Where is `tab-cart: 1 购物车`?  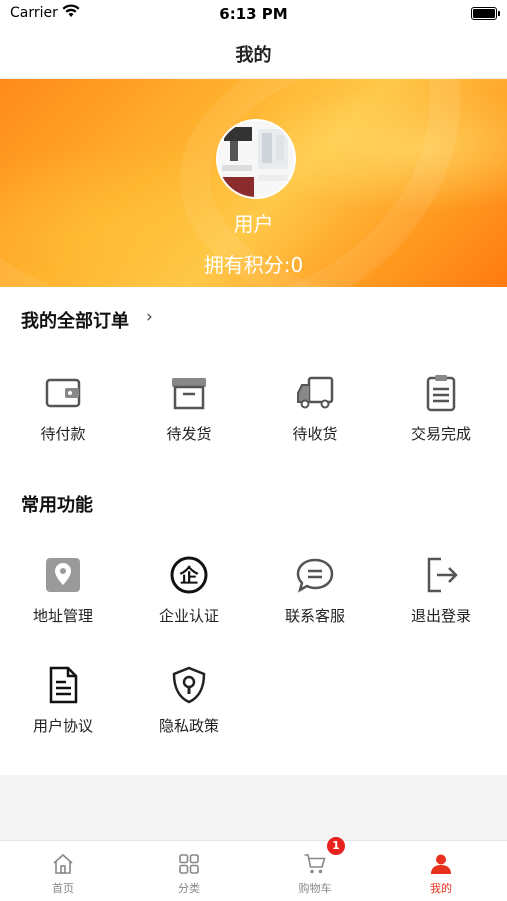
tab-cart: 1 购物车 is located at coordinates (315, 869).